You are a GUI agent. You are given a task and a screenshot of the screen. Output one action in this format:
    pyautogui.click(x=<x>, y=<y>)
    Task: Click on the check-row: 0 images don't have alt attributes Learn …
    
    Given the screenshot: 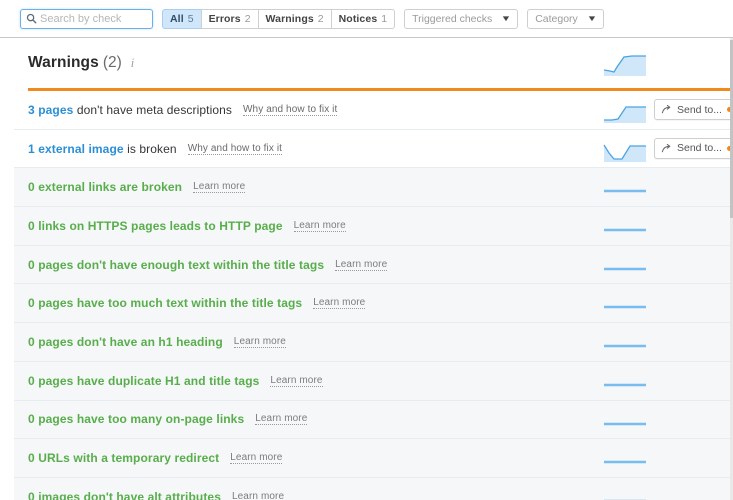 What is the action you would take?
    pyautogui.click(x=373, y=488)
    